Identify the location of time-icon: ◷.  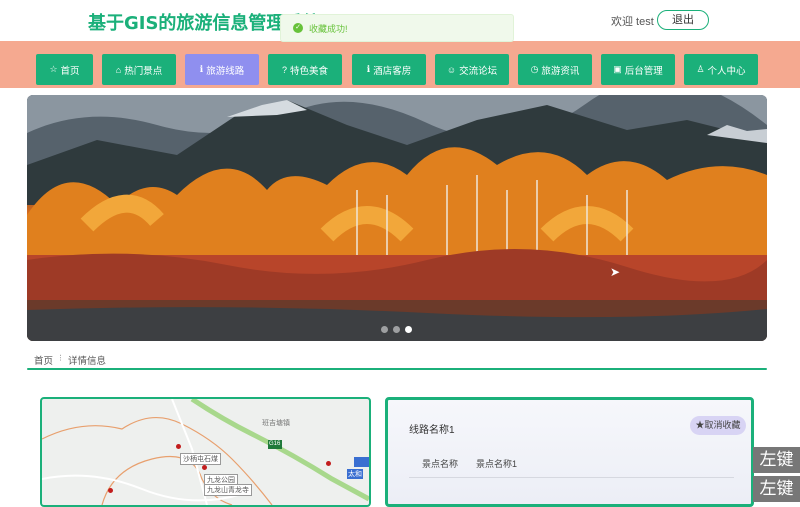
(534, 69).